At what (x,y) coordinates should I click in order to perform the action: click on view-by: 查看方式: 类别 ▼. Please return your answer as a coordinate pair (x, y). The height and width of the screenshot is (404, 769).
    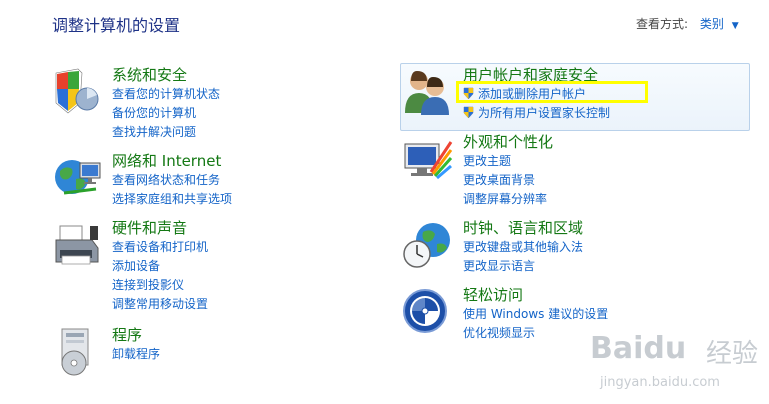
    Looking at the image, I should click on (687, 23).